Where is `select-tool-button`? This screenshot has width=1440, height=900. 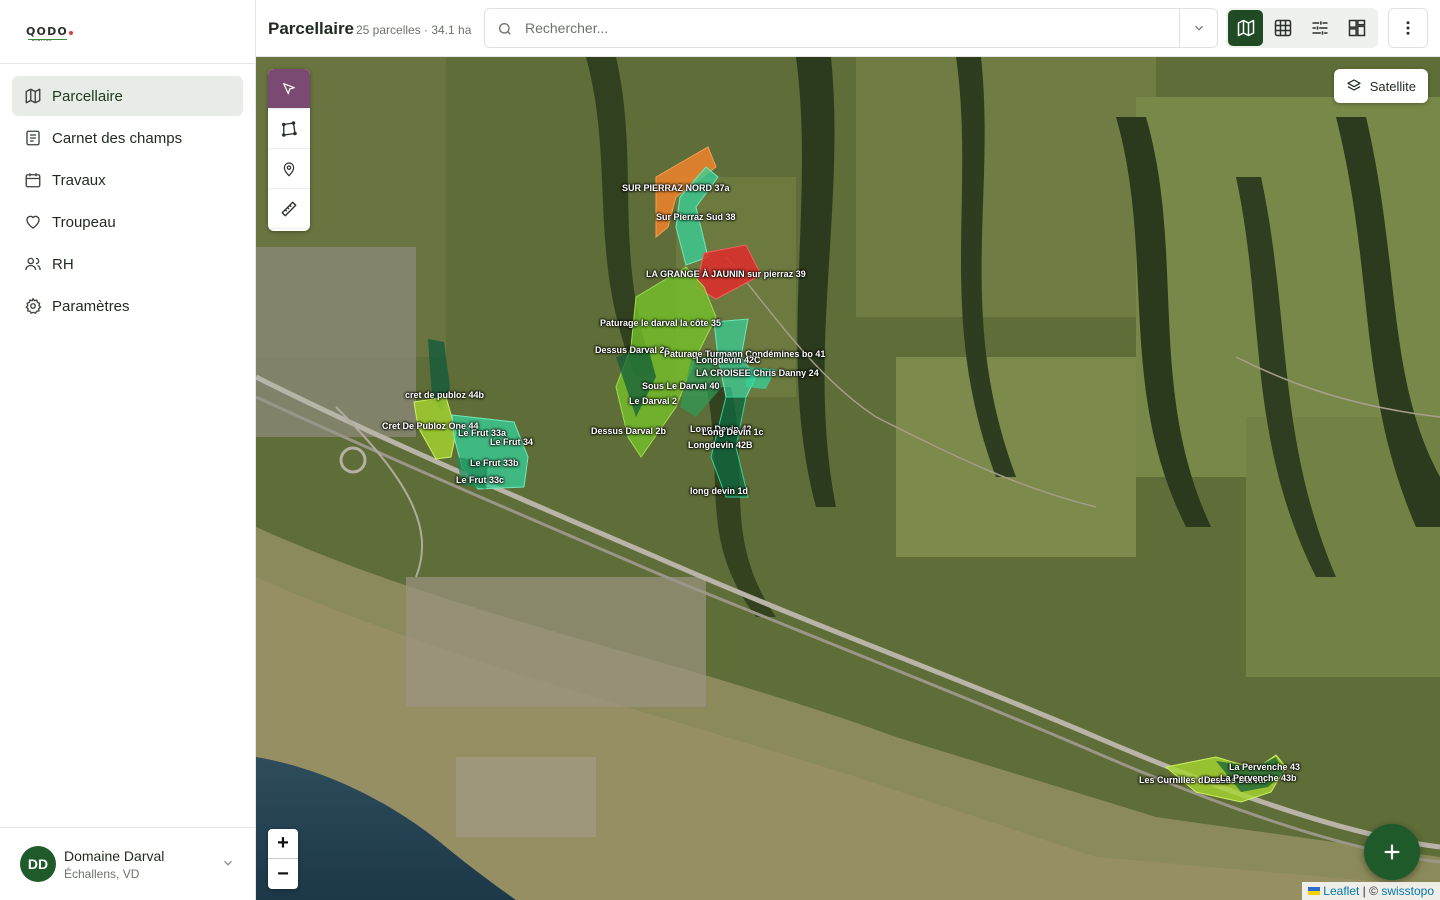 select-tool-button is located at coordinates (289, 89).